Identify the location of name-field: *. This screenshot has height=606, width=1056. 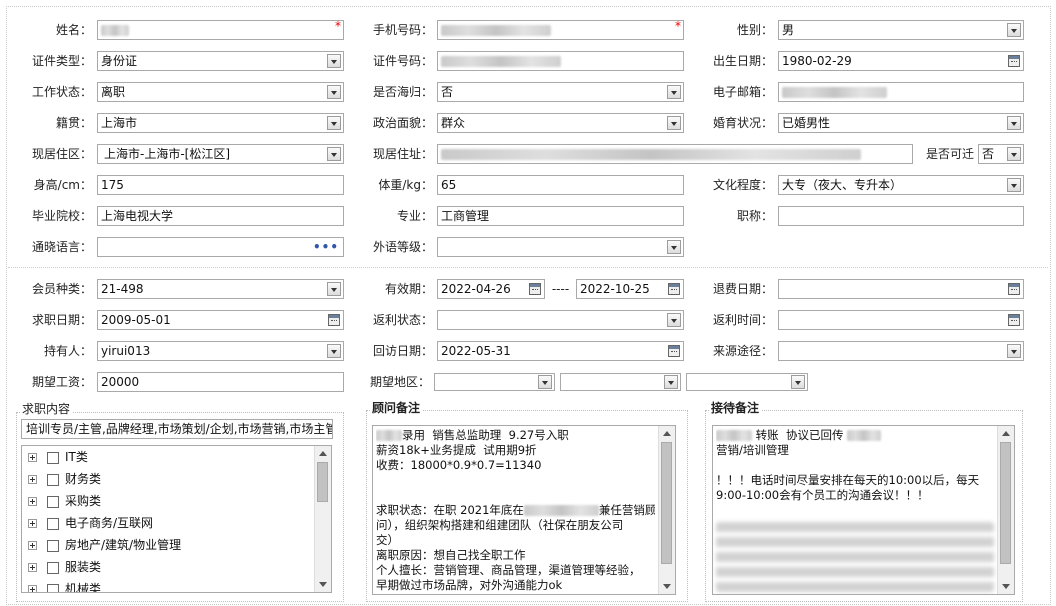
(220, 30).